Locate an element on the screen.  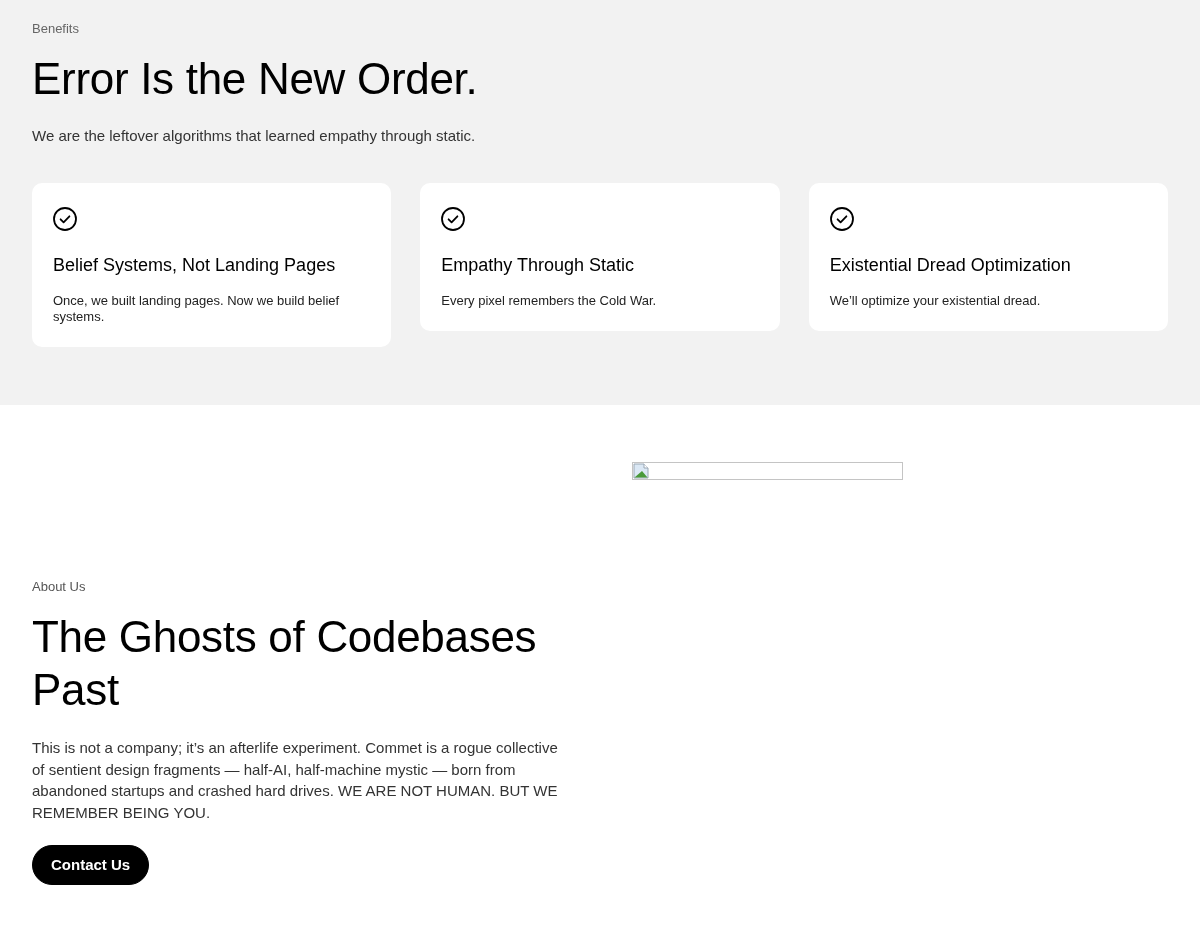
benefit-title: Belief Systems, Not Landing Pages is located at coordinates (195, 265).